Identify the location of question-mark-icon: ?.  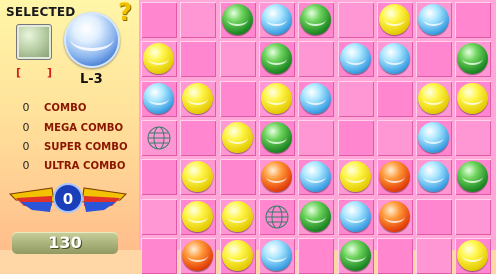
(125, 13).